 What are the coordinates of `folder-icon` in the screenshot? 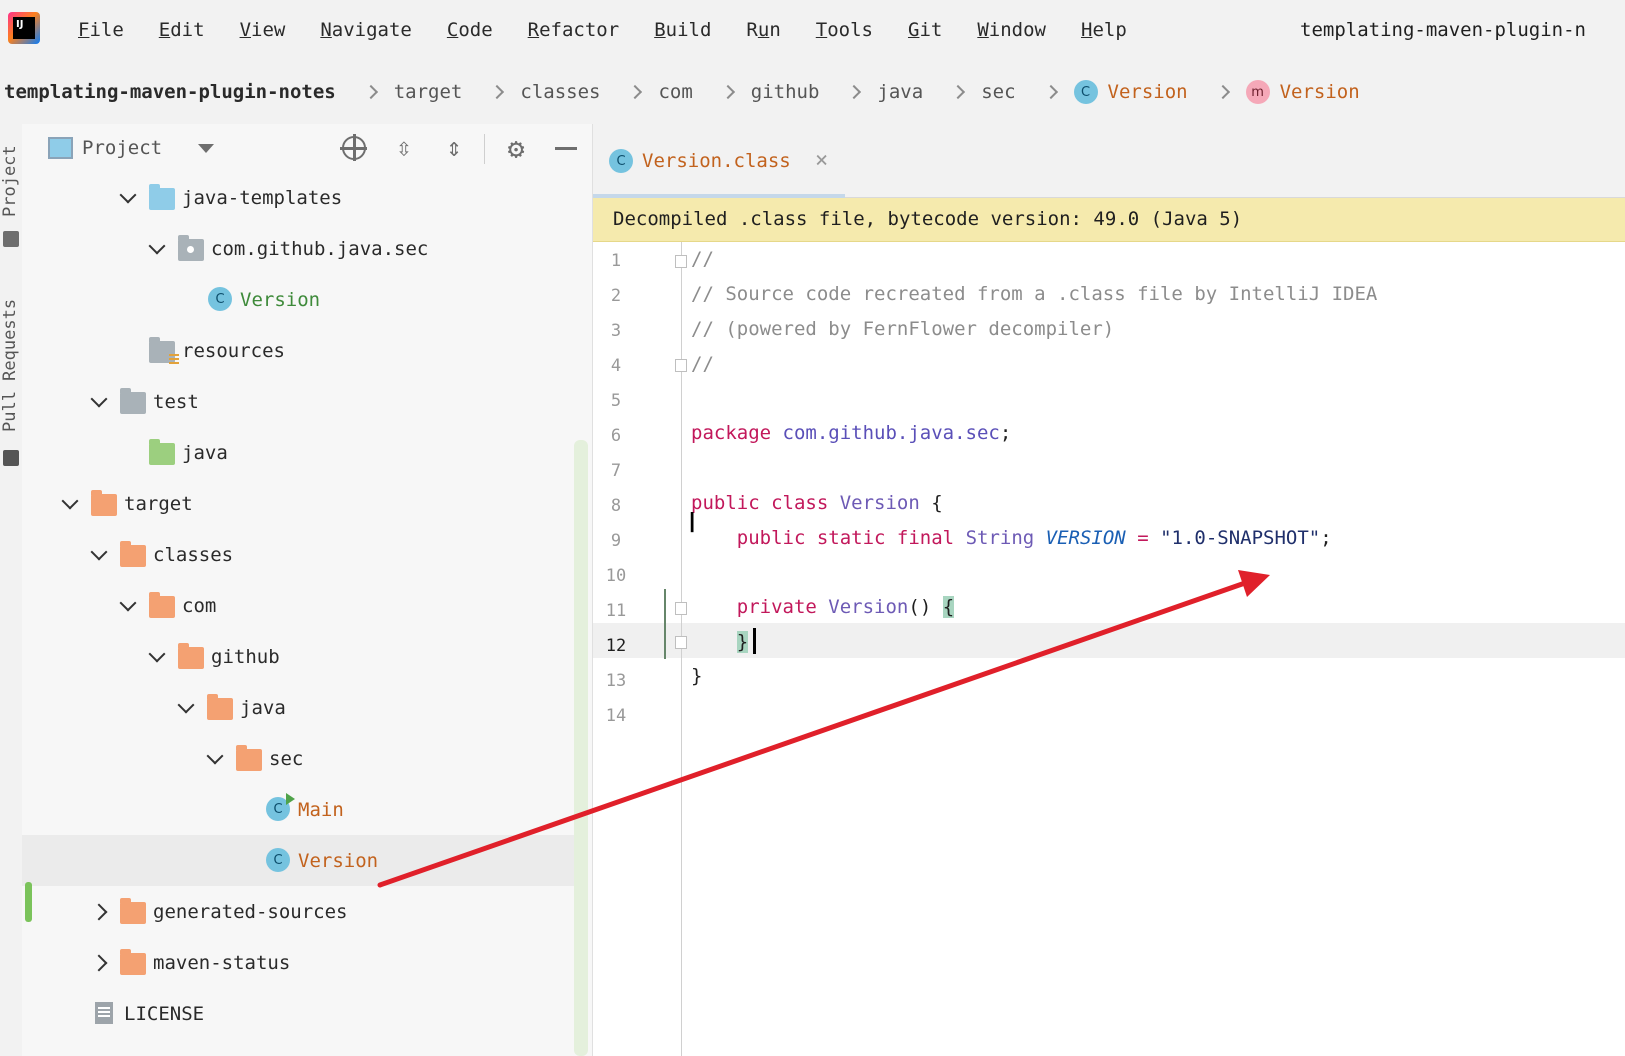 It's located at (11, 239).